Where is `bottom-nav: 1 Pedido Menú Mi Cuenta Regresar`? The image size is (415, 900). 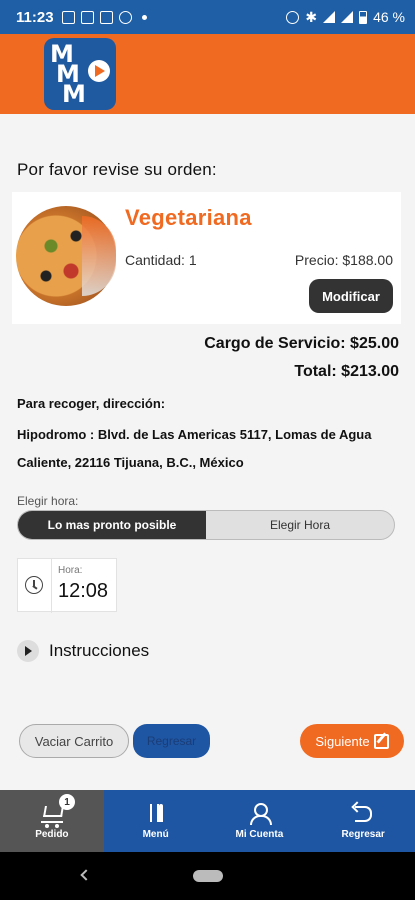 bottom-nav: 1 Pedido Menú Mi Cuenta Regresar is located at coordinates (207, 821).